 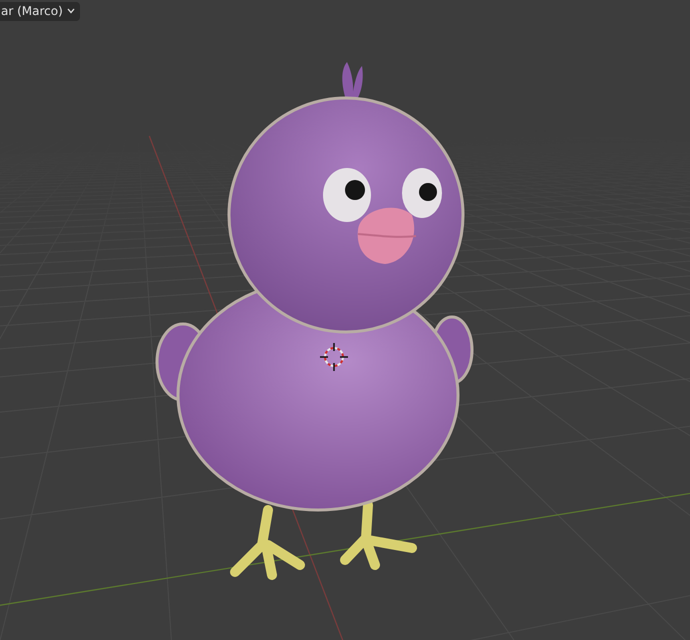 I want to click on chevron-down-icon, so click(x=70, y=11).